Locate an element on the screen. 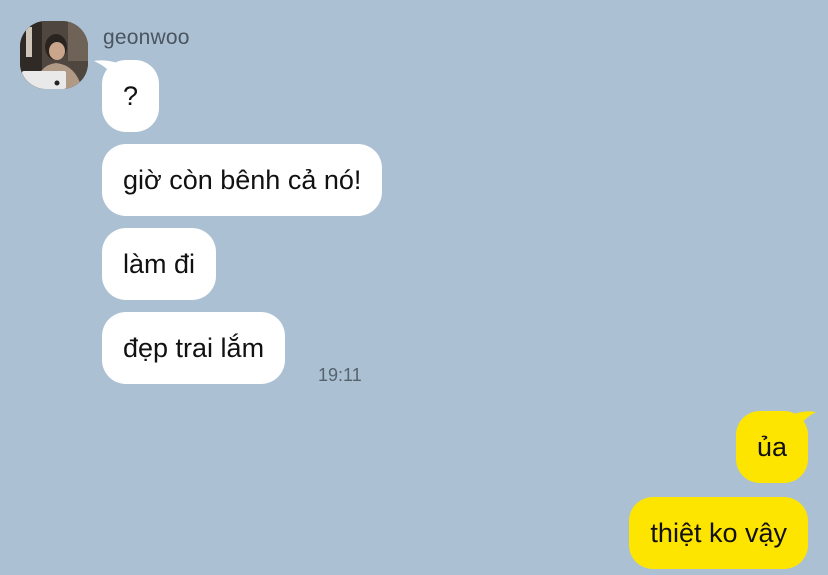 Image resolution: width=828 pixels, height=575 pixels. message-text: thiệt ko vậy is located at coordinates (718, 533).